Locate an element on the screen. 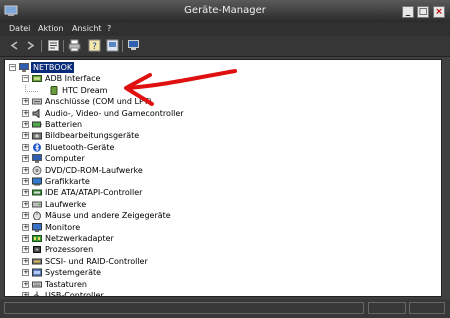  keyboard-icon is located at coordinates (37, 284).